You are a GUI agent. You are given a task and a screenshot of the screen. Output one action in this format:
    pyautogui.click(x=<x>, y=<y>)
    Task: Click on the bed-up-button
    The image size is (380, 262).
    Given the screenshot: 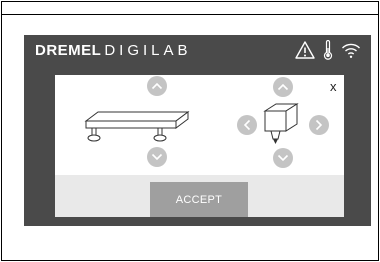 What is the action you would take?
    pyautogui.click(x=157, y=86)
    